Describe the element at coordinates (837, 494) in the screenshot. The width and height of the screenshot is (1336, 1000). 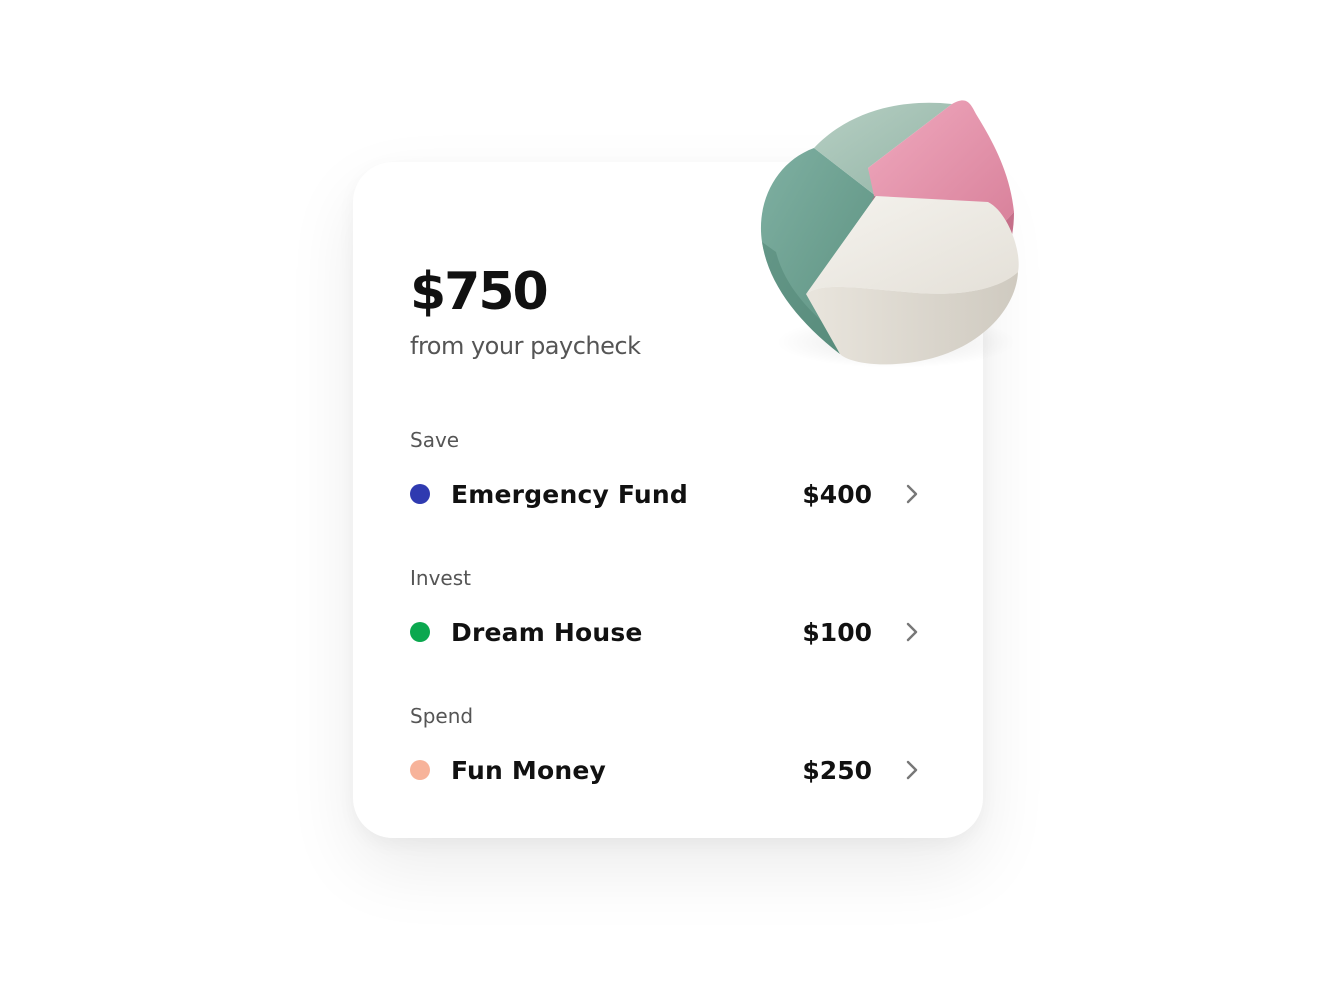
I see `allocation-amount: $400` at that location.